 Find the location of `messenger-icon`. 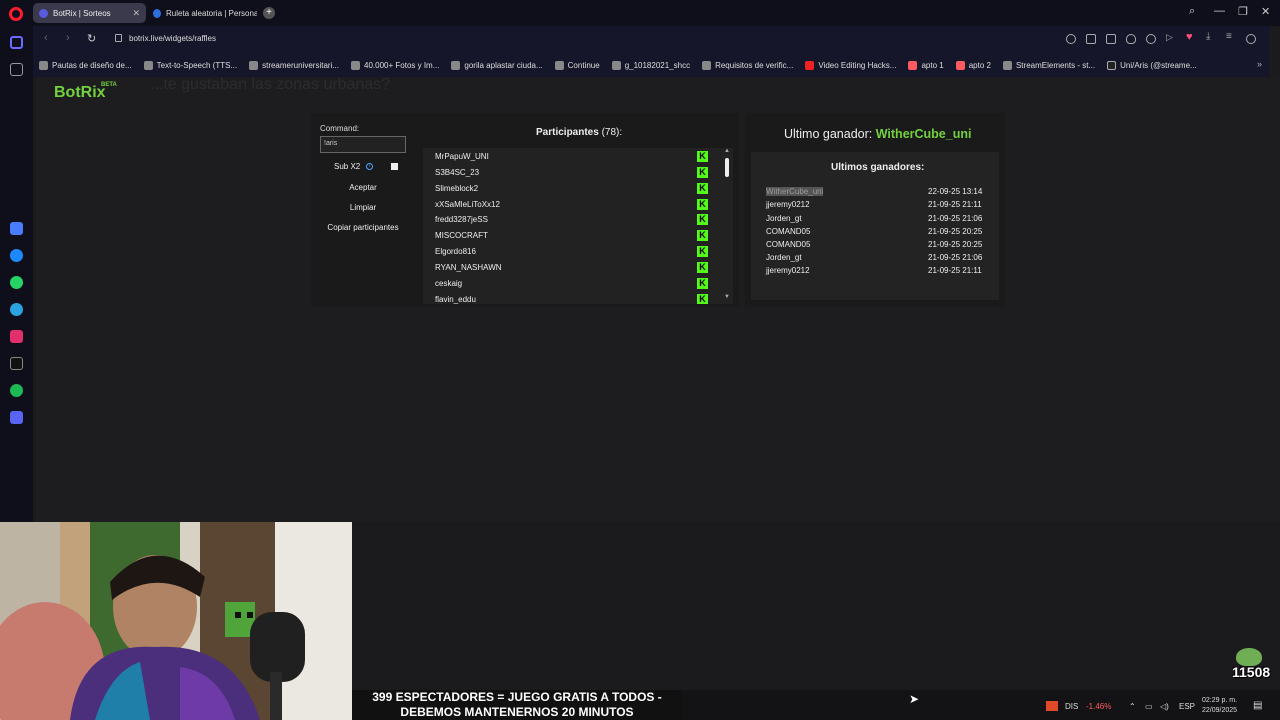

messenger-icon is located at coordinates (16, 255).